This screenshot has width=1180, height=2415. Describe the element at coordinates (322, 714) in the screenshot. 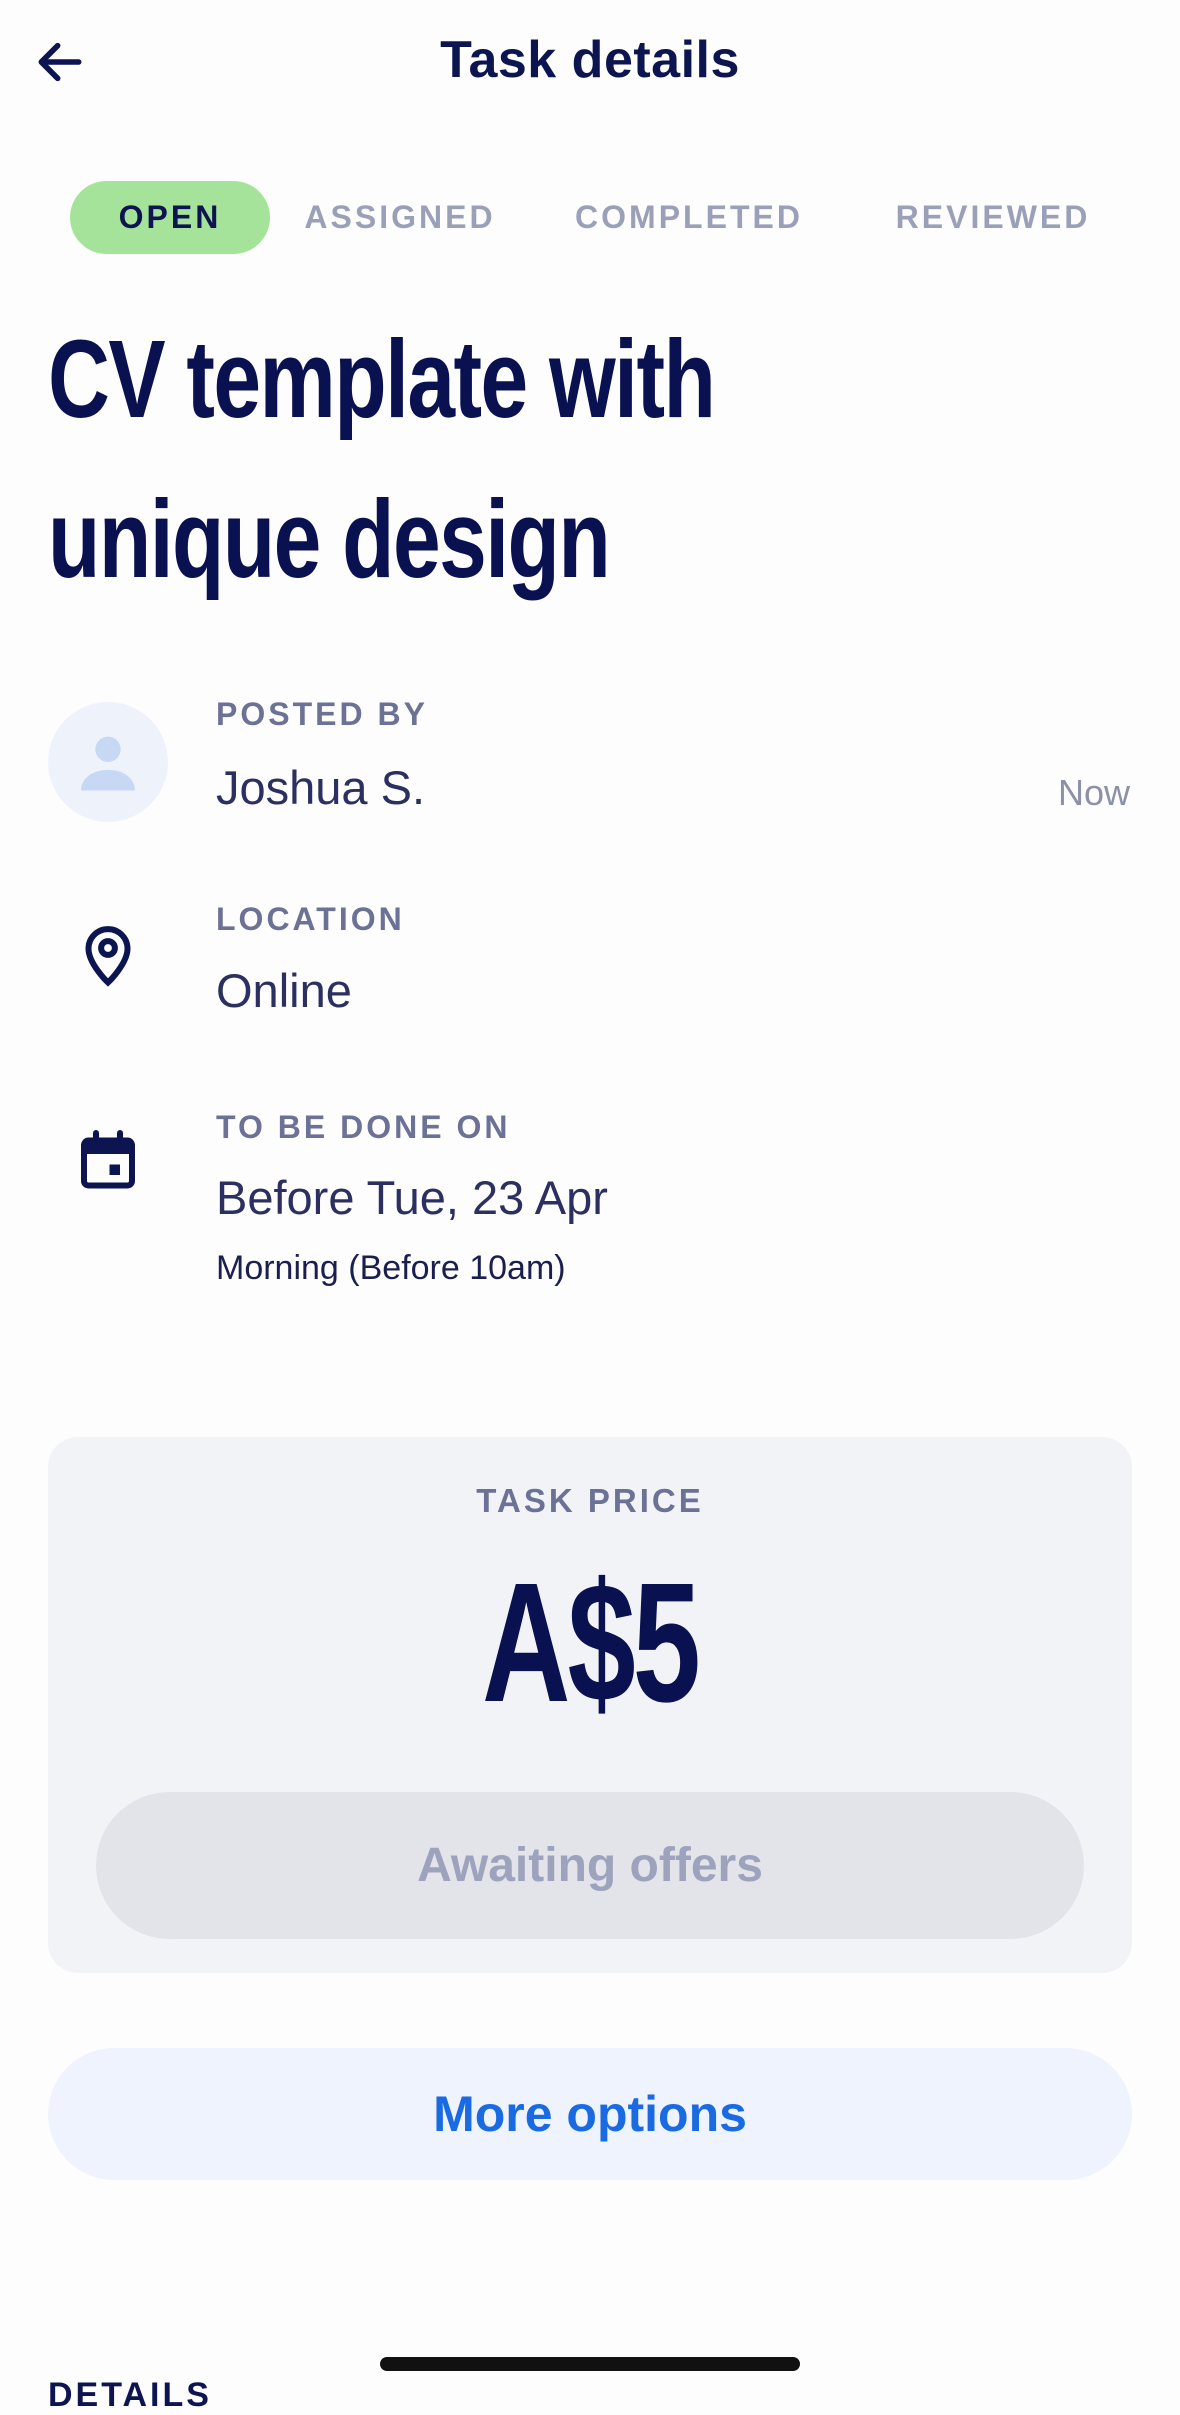

I see `posted-by-label: POSTED BY` at that location.